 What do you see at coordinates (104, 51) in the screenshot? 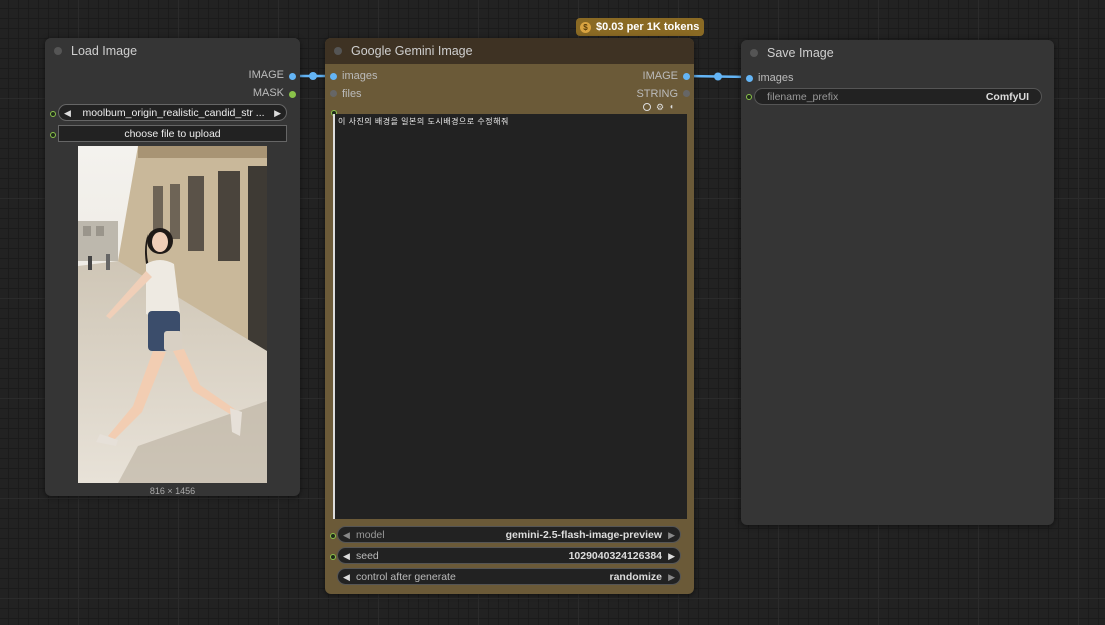
I see `node-title: Load Image` at bounding box center [104, 51].